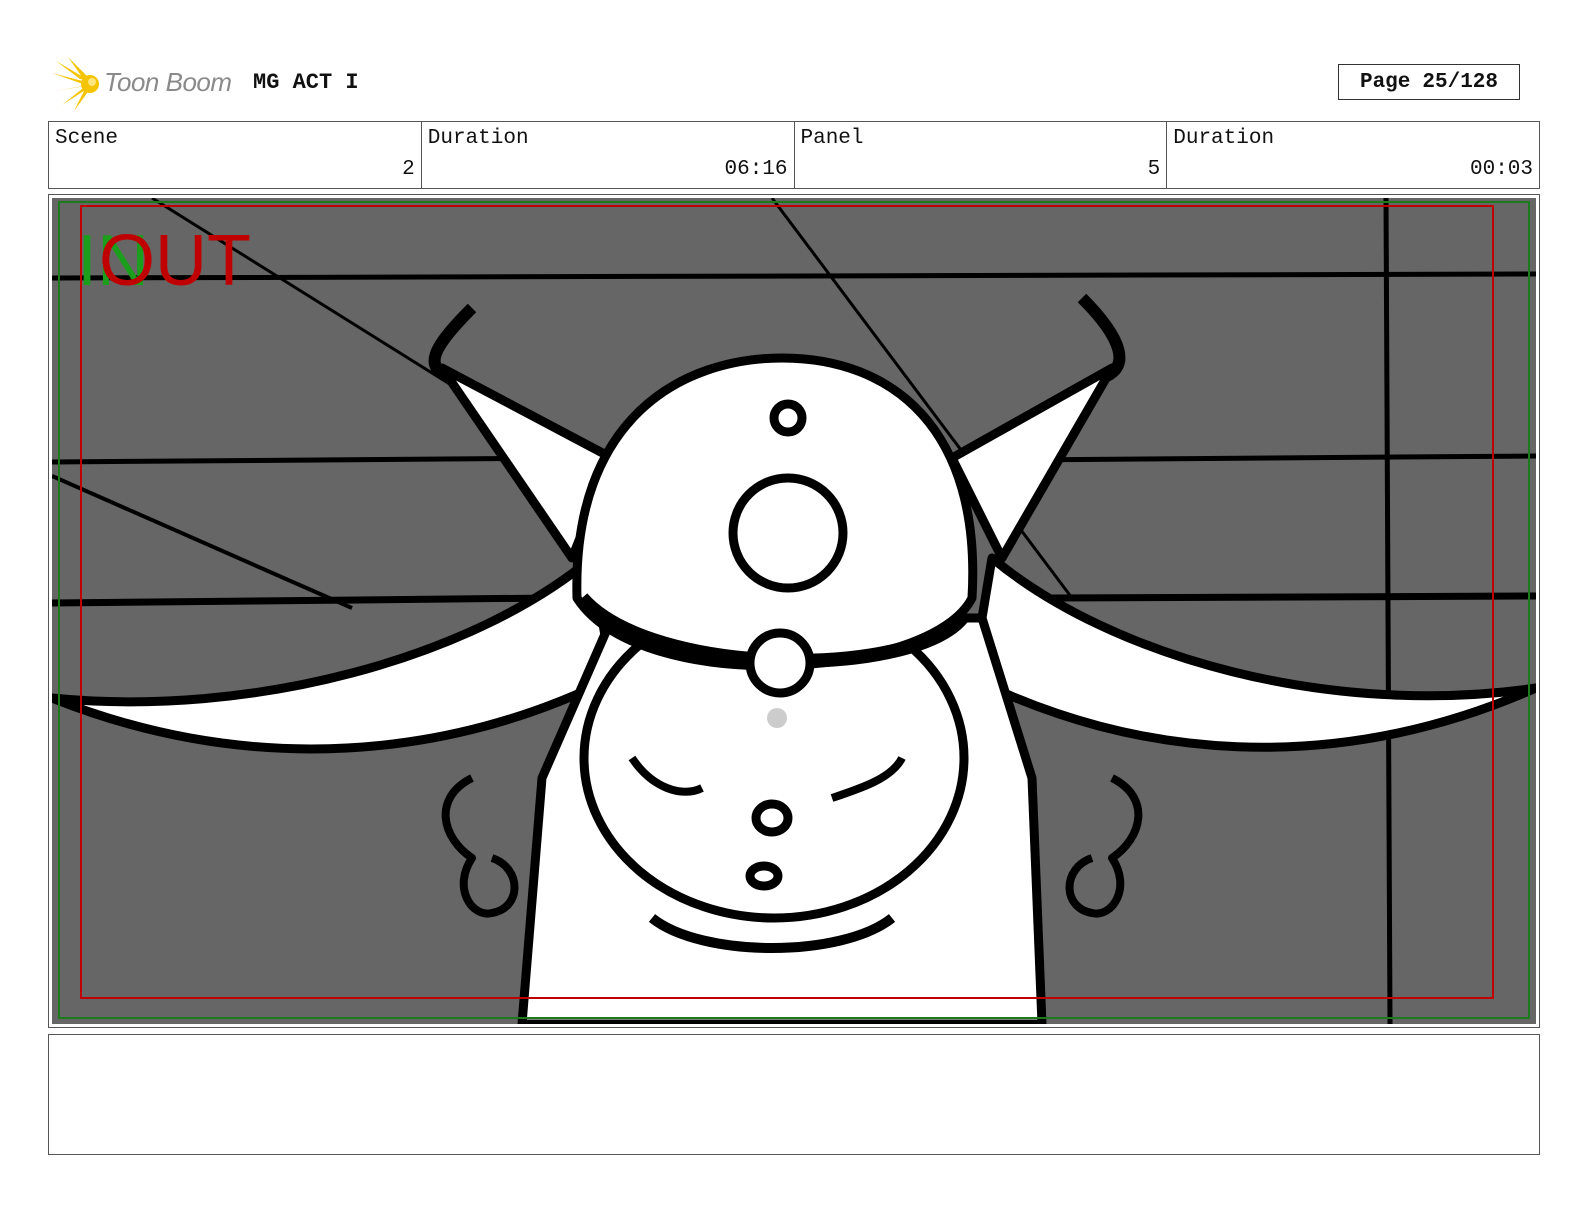 The width and height of the screenshot is (1582, 1225). What do you see at coordinates (608, 155) in the screenshot?
I see `scene-duration-cell: Duration 06:16` at bounding box center [608, 155].